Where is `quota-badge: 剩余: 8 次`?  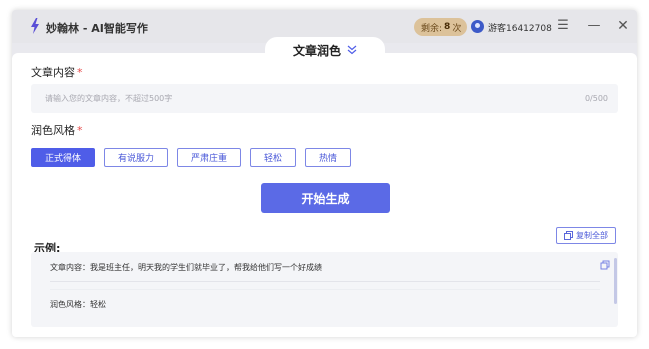
quota-badge: 剩余: 8 次 is located at coordinates (441, 27).